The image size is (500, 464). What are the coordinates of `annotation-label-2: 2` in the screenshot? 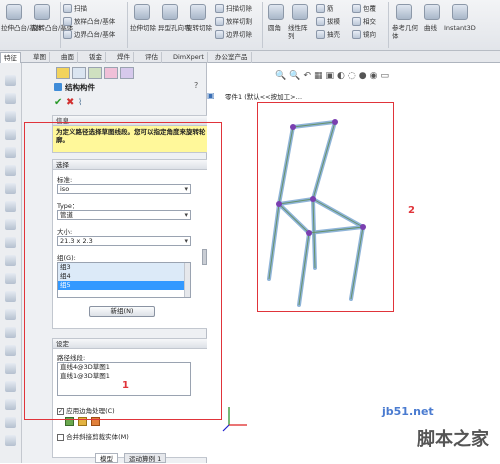 It's located at (411, 210).